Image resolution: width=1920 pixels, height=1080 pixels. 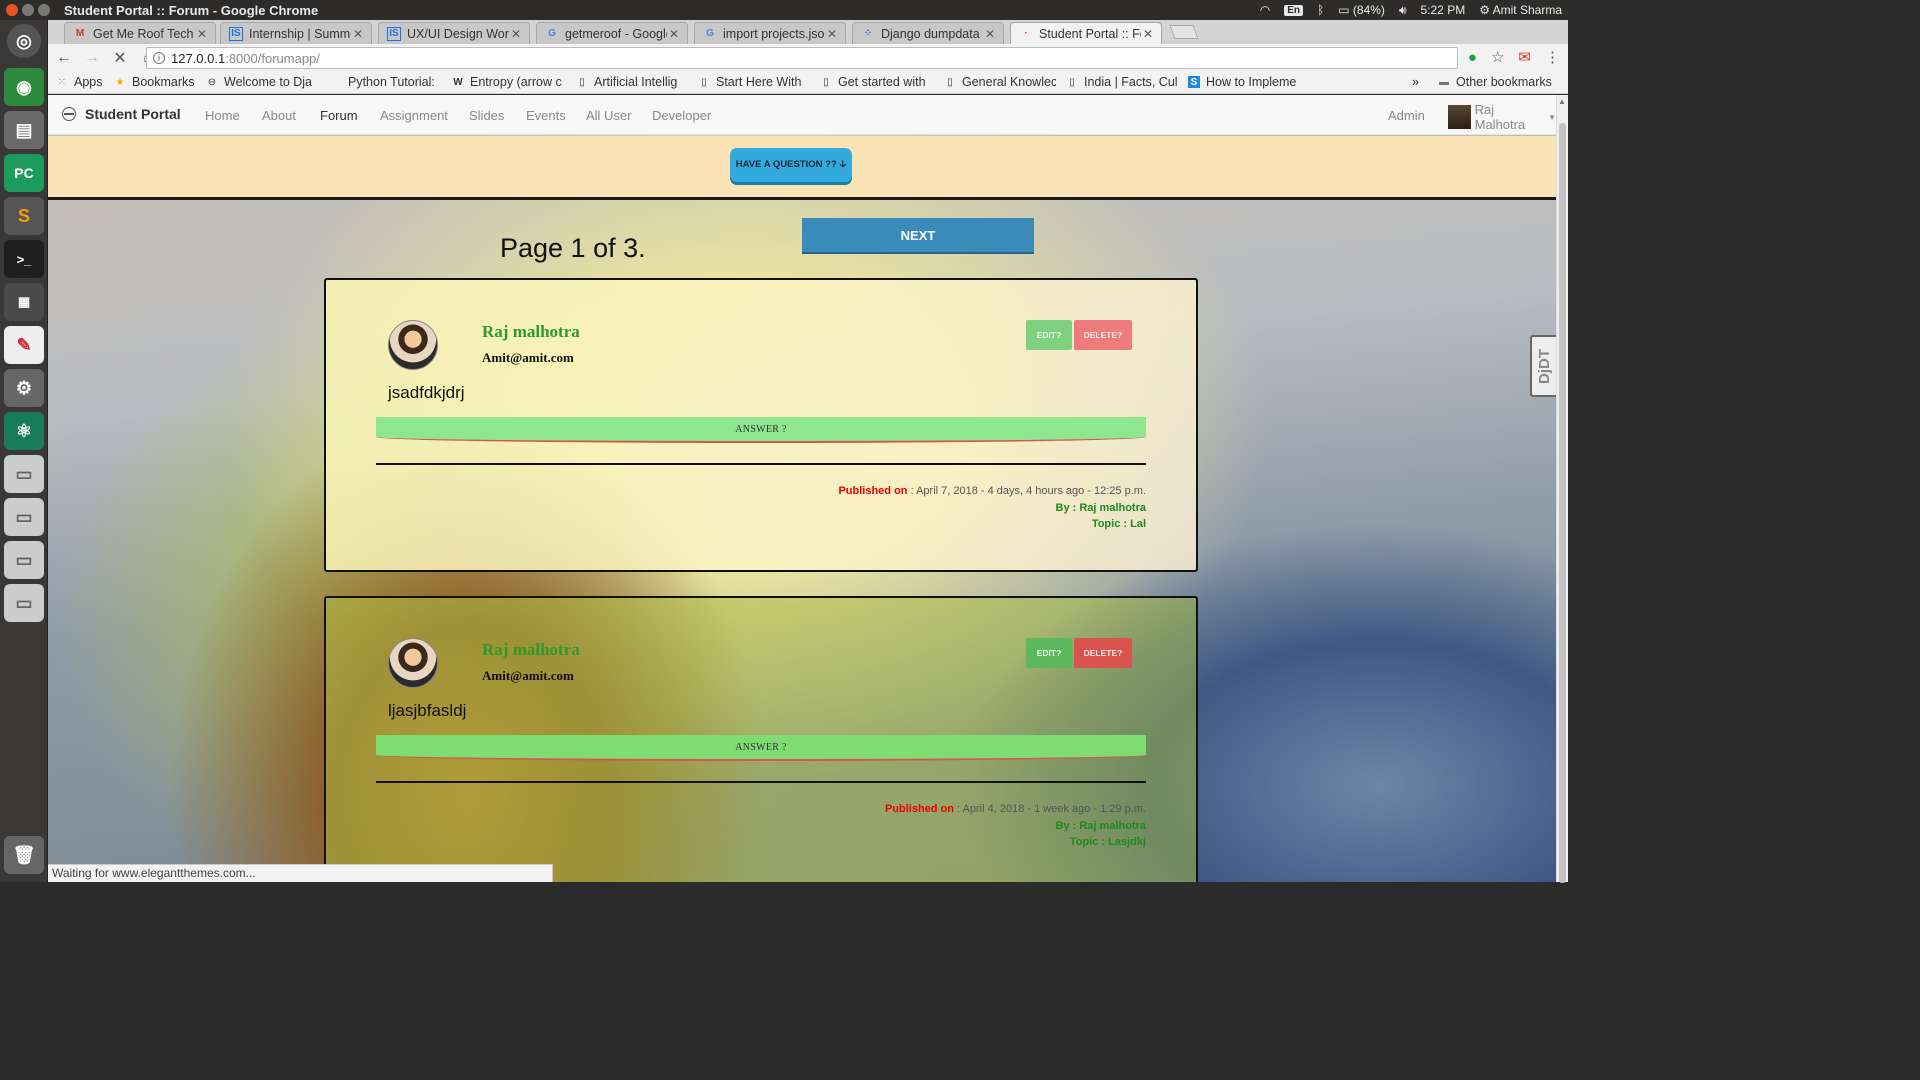 What do you see at coordinates (546, 115) in the screenshot?
I see `nav-events: Events` at bounding box center [546, 115].